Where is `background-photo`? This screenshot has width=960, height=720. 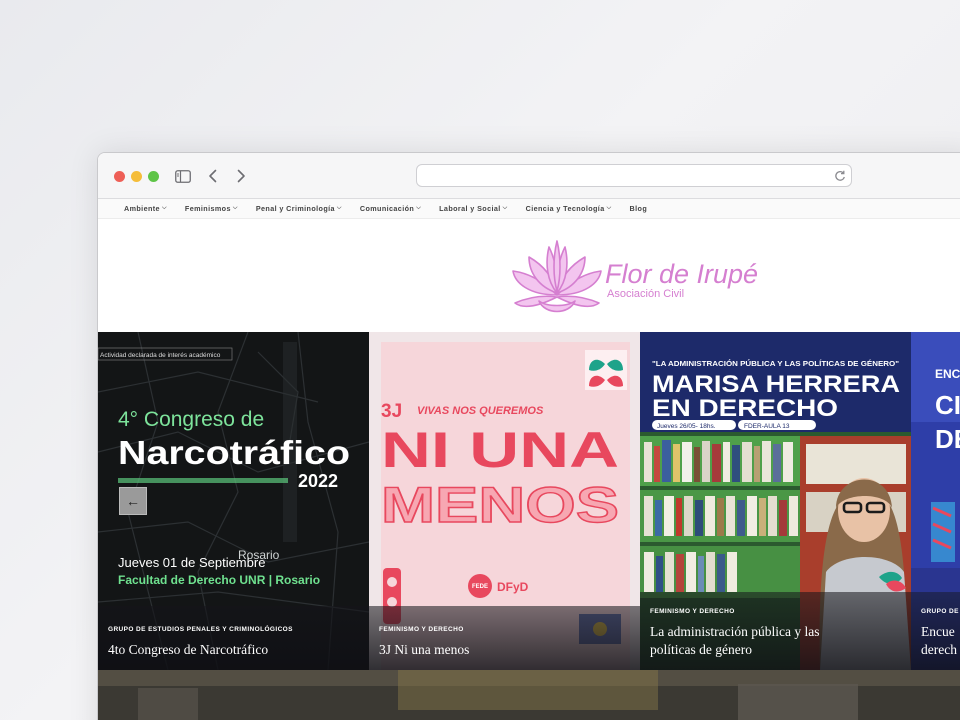 background-photo is located at coordinates (529, 695).